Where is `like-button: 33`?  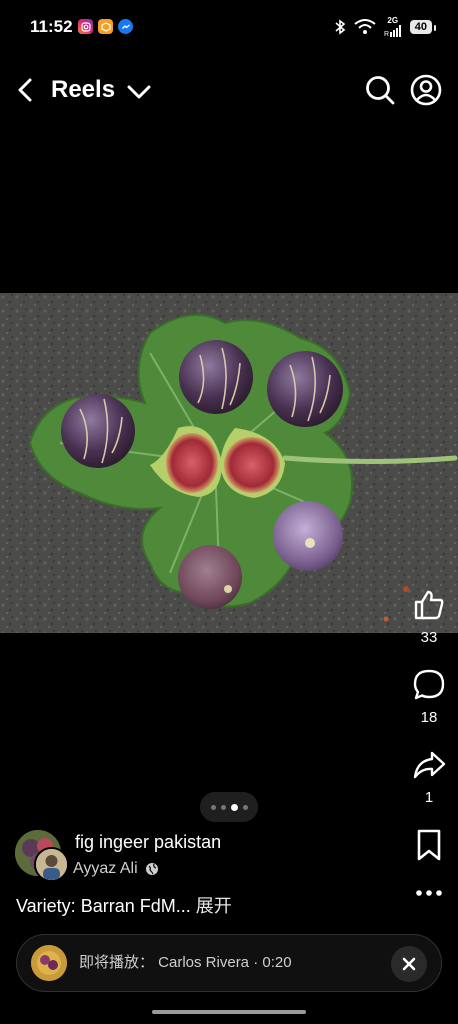
like-button: 33 is located at coordinates (429, 617).